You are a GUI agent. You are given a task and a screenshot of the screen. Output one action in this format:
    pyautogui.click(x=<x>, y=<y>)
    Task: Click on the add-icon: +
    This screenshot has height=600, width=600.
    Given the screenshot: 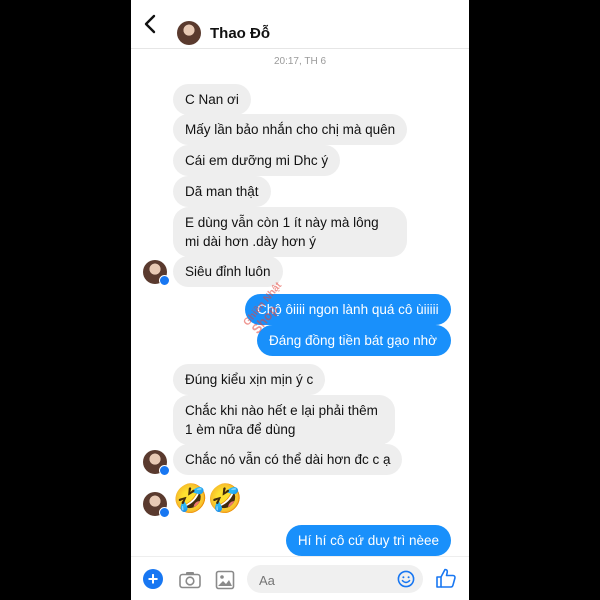 What is the action you would take?
    pyautogui.click(x=153, y=579)
    